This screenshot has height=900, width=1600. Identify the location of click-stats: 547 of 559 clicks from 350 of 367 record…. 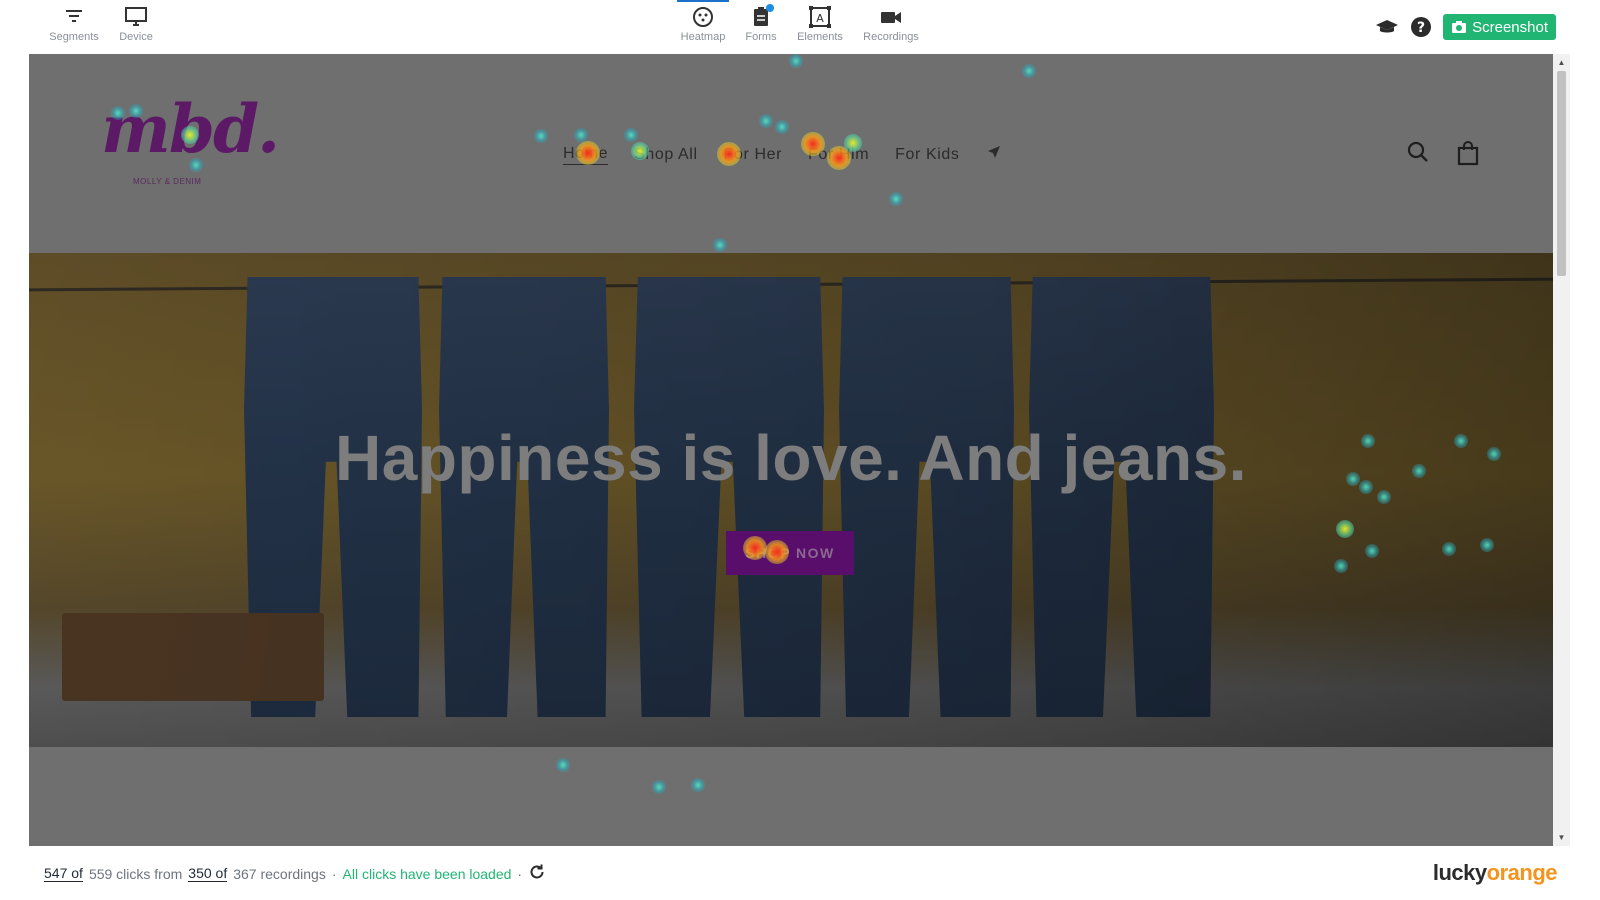
(295, 873).